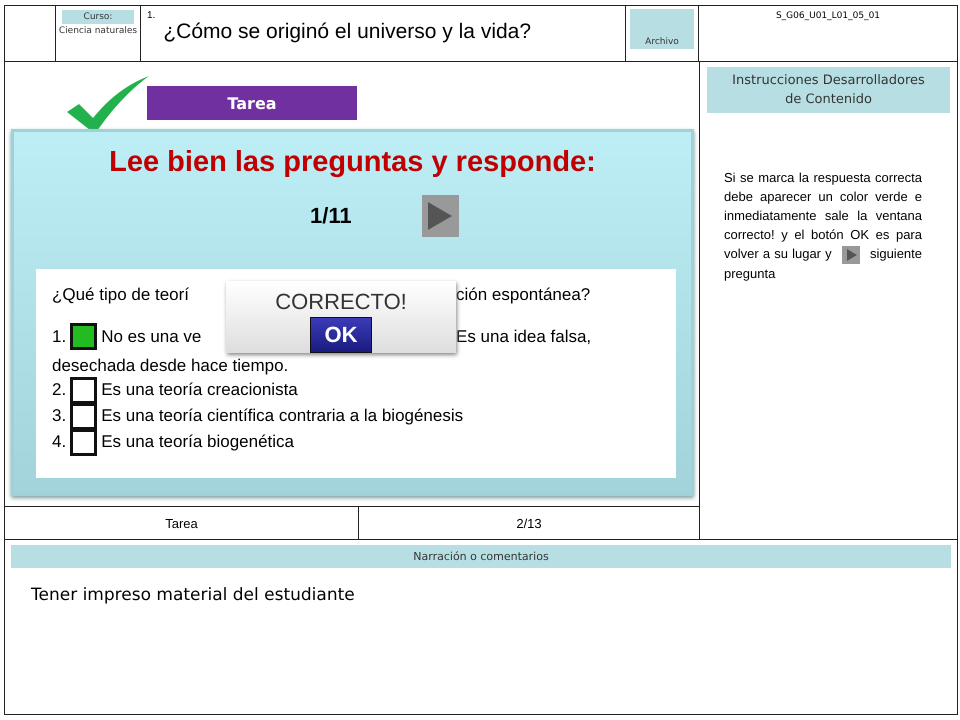 Image resolution: width=960 pixels, height=720 pixels. Describe the element at coordinates (524, 295) in the screenshot. I see `question-text: ción espontánea?` at that location.